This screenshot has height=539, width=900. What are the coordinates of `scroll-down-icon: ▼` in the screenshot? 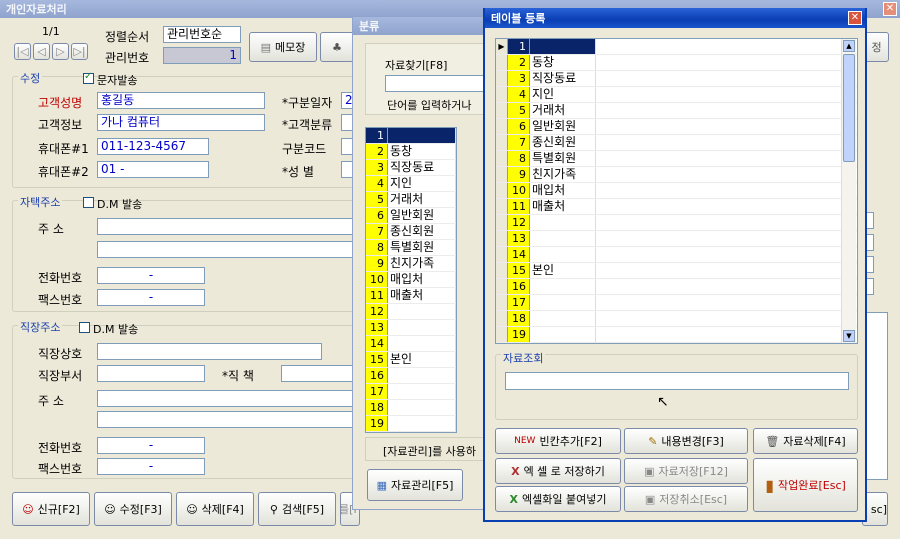 It's located at (849, 336).